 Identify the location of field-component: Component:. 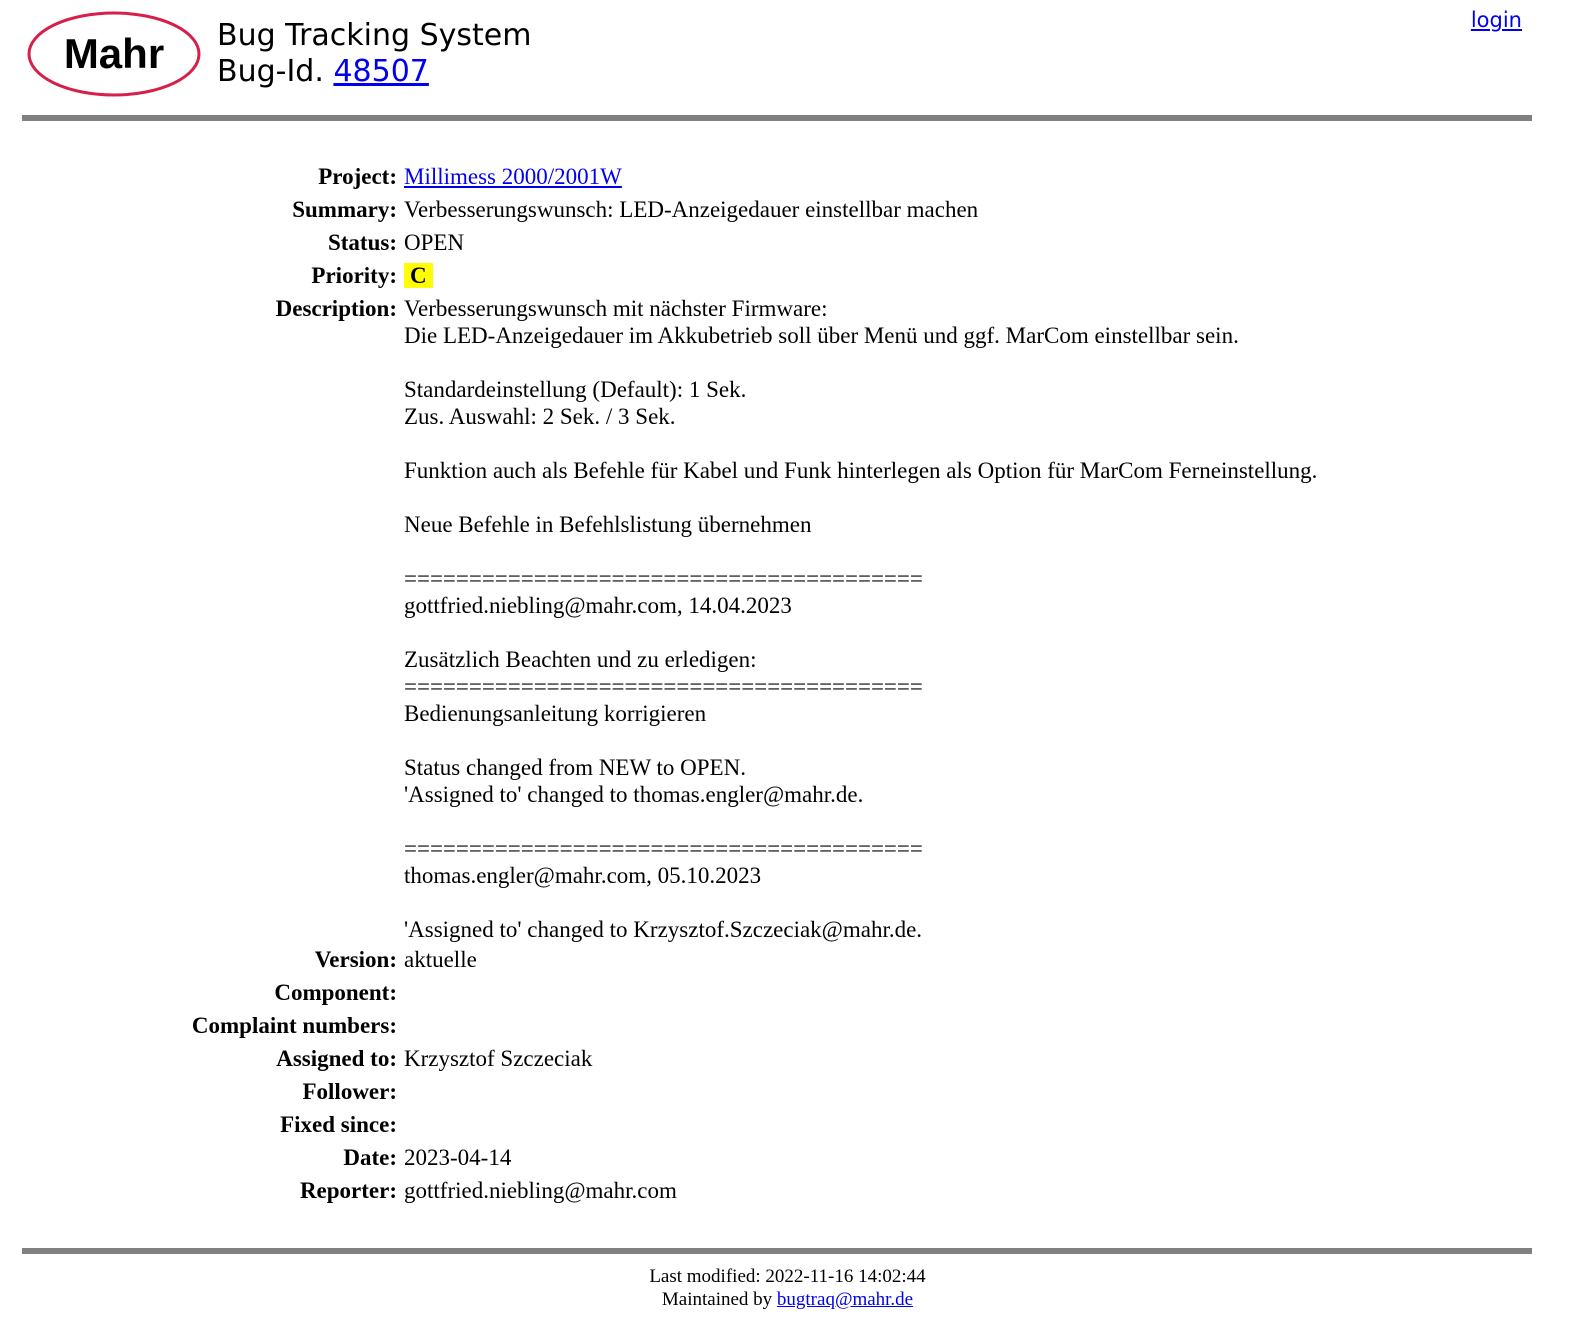
(787, 992).